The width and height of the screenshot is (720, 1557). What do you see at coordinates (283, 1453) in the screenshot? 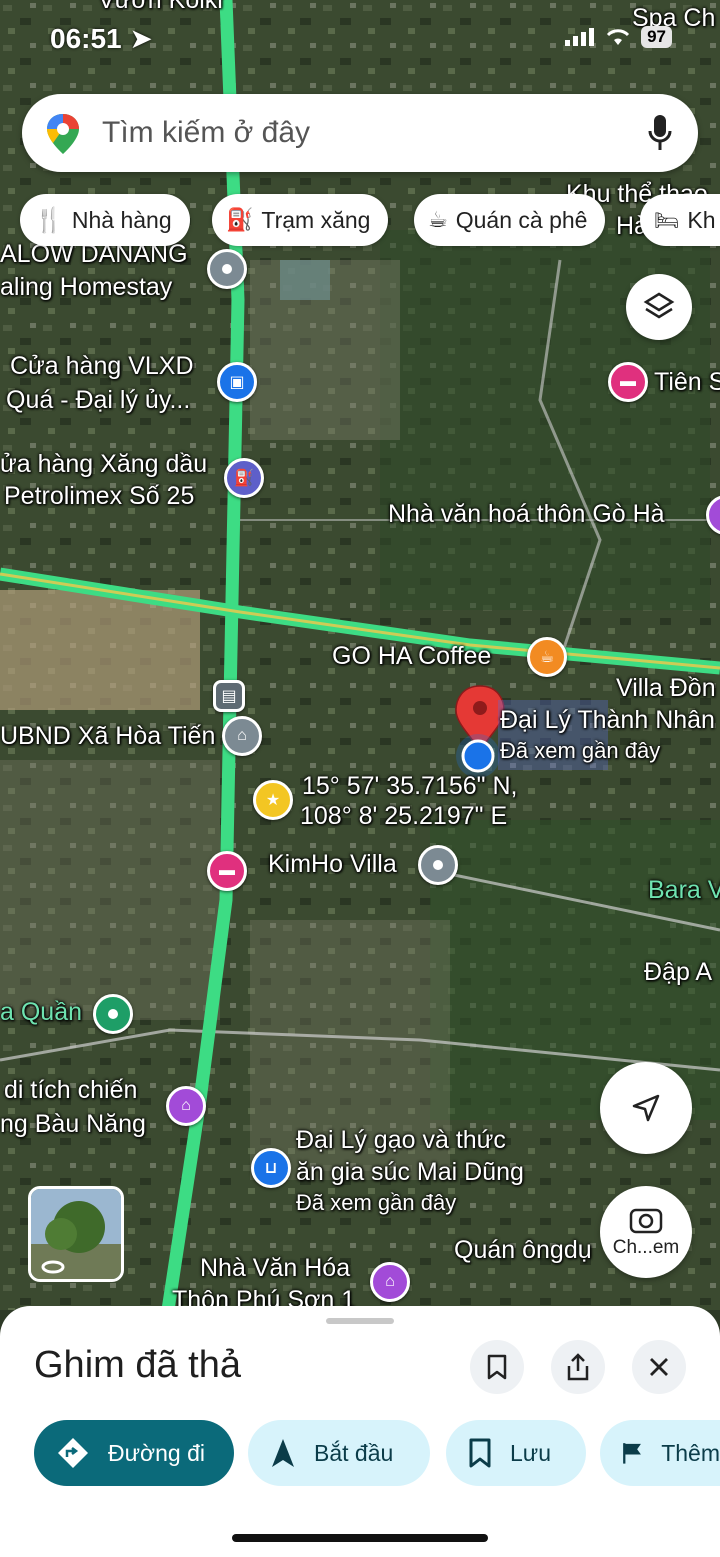
I see `navigation-icon` at bounding box center [283, 1453].